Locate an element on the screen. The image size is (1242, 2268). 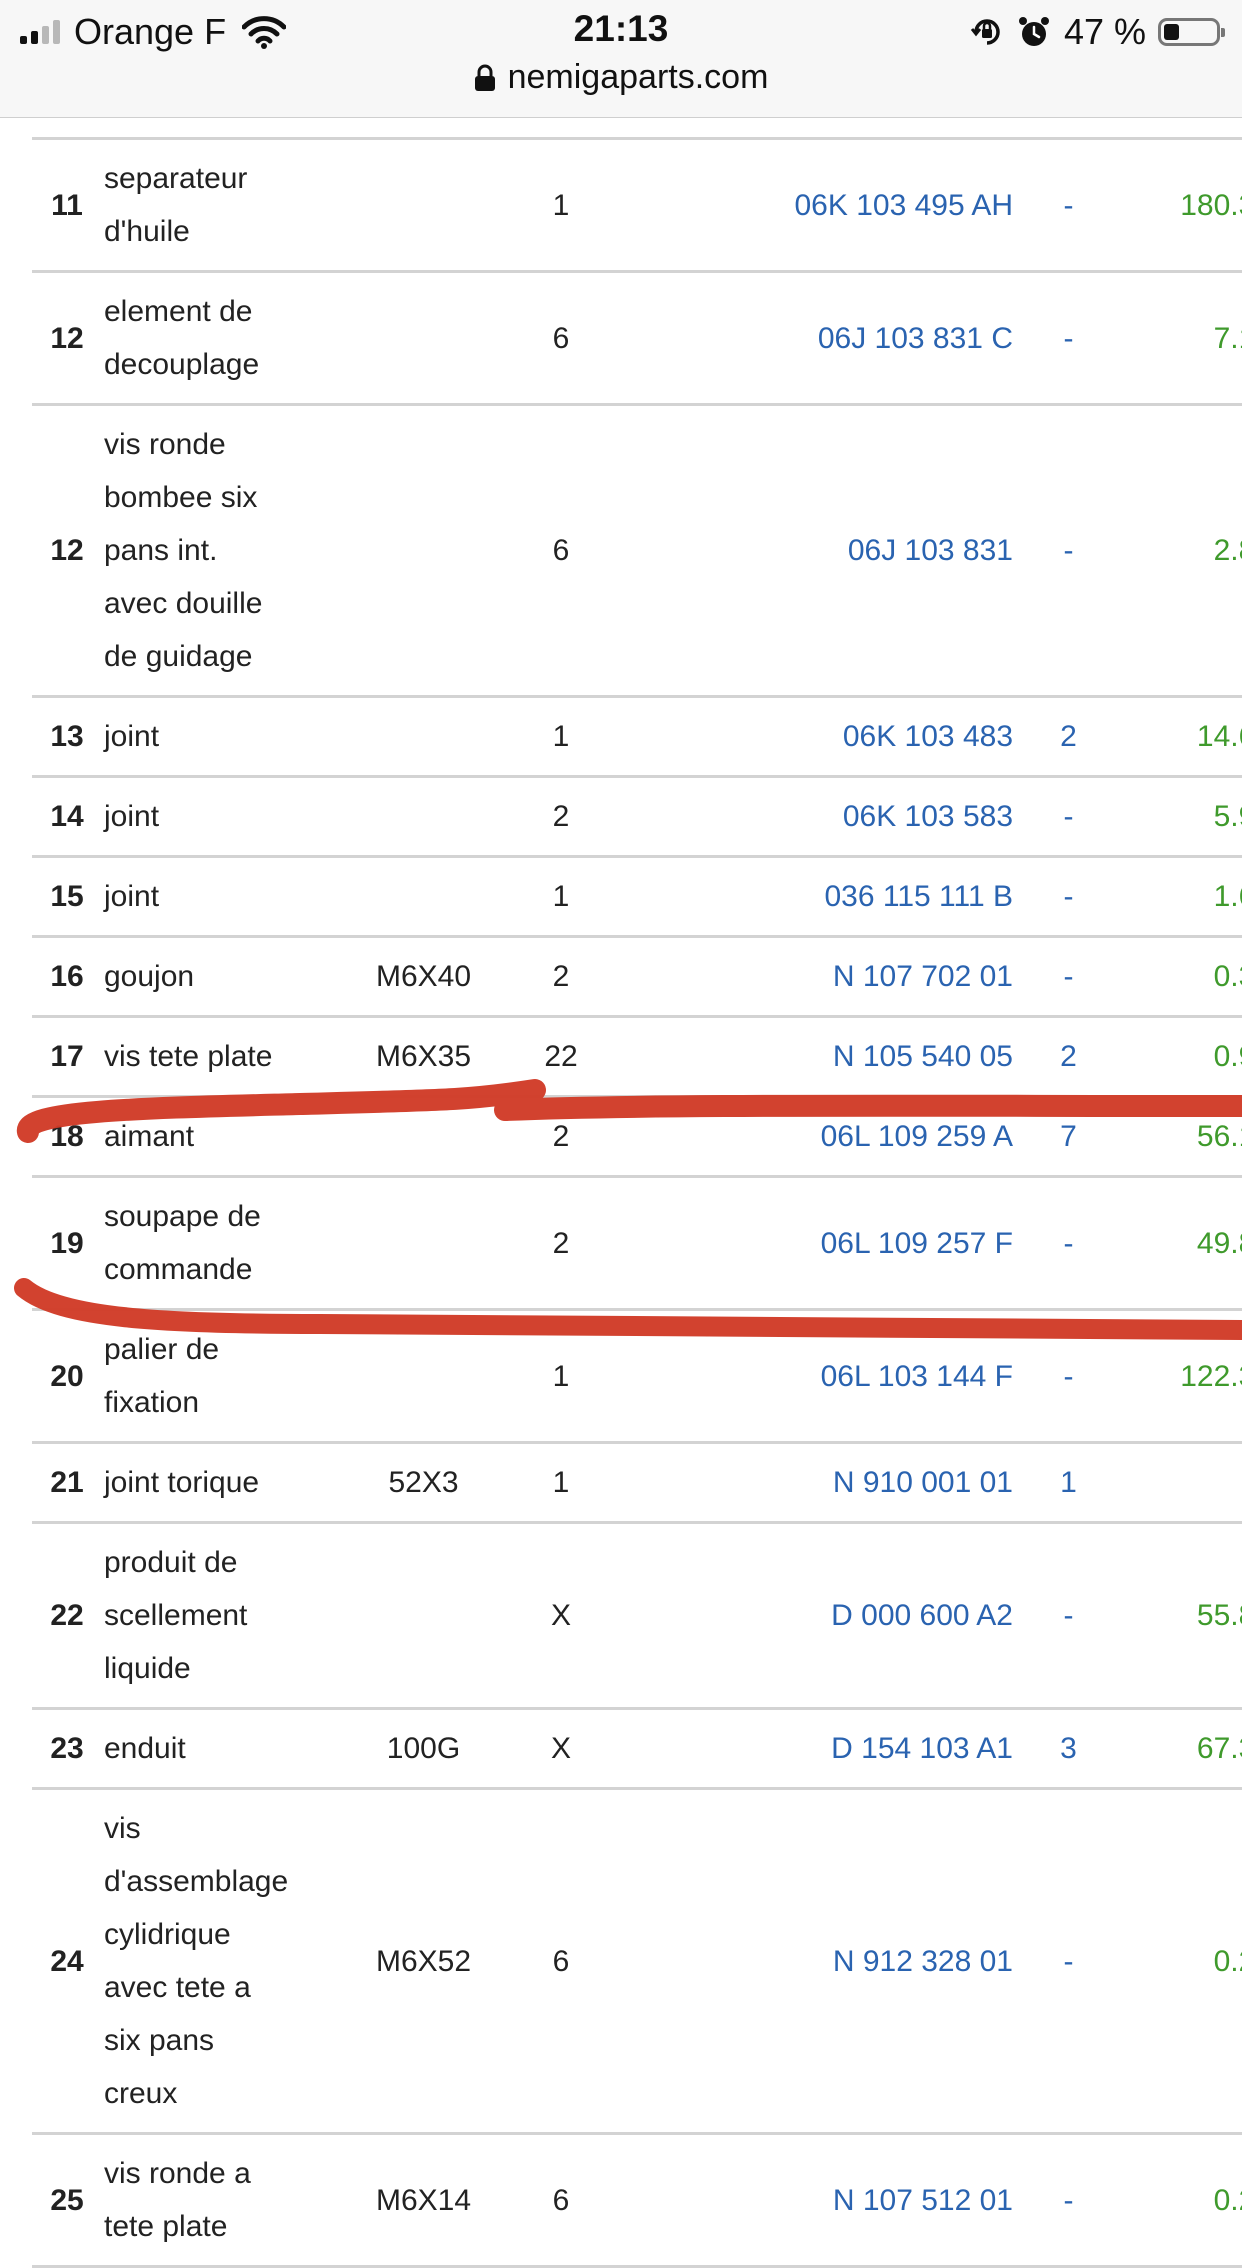
part-name-line: vis tete plate is located at coordinates (188, 1056).